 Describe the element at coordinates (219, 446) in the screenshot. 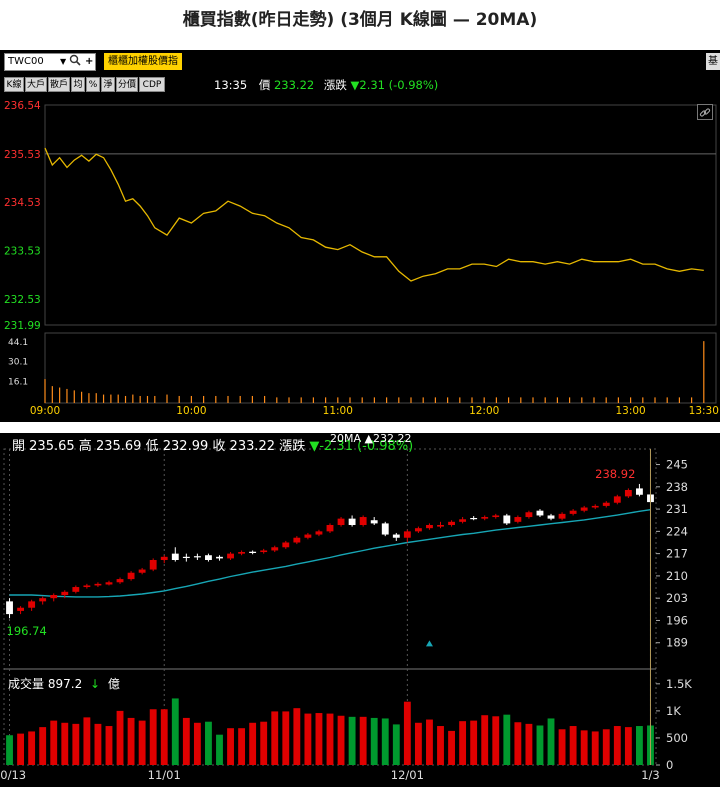

I see `close-label: 收` at that location.